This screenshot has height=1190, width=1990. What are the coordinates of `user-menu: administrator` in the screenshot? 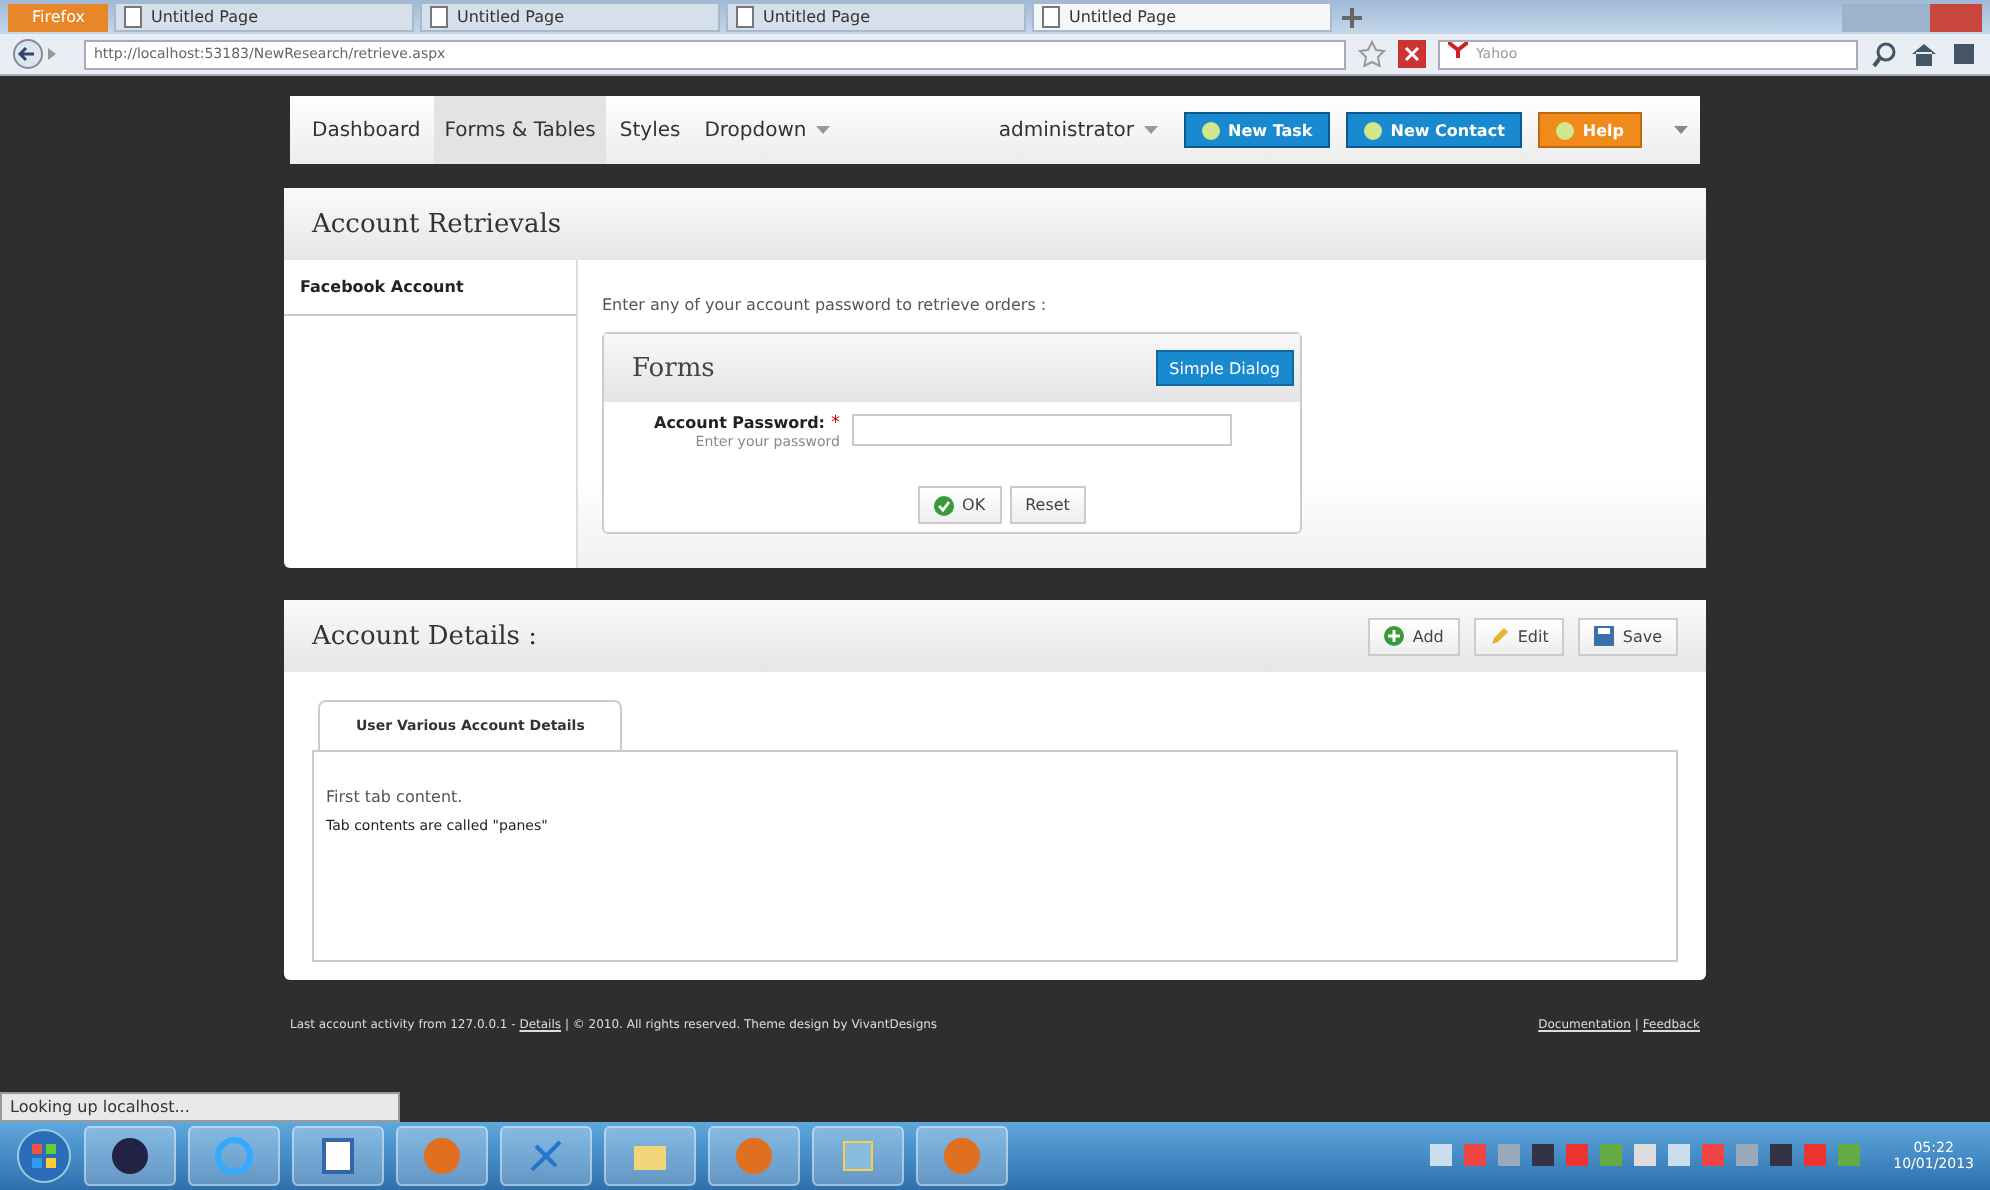 It's located at (1078, 130).